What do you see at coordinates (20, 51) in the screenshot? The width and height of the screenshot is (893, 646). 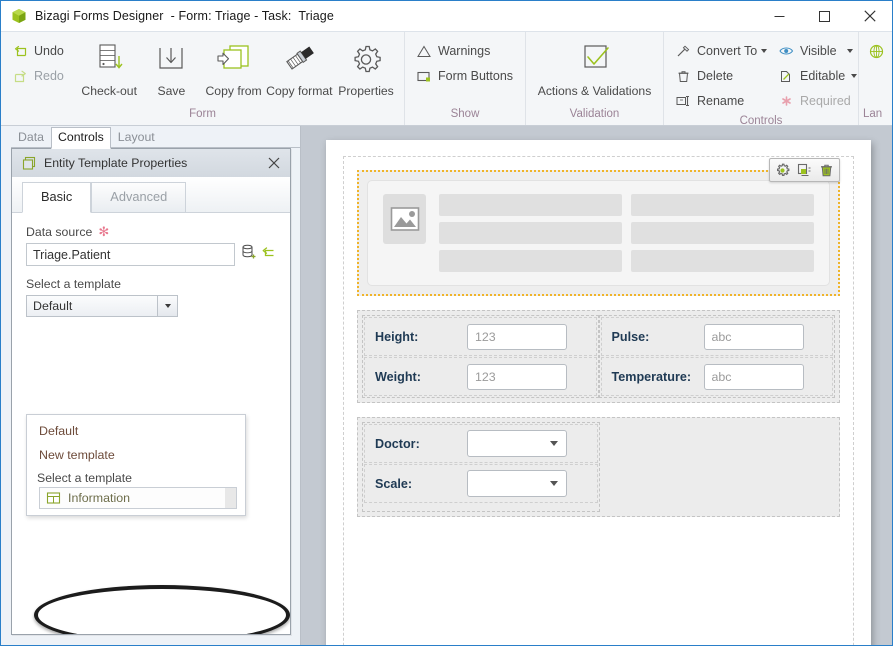 I see `undo-arrow-icon` at bounding box center [20, 51].